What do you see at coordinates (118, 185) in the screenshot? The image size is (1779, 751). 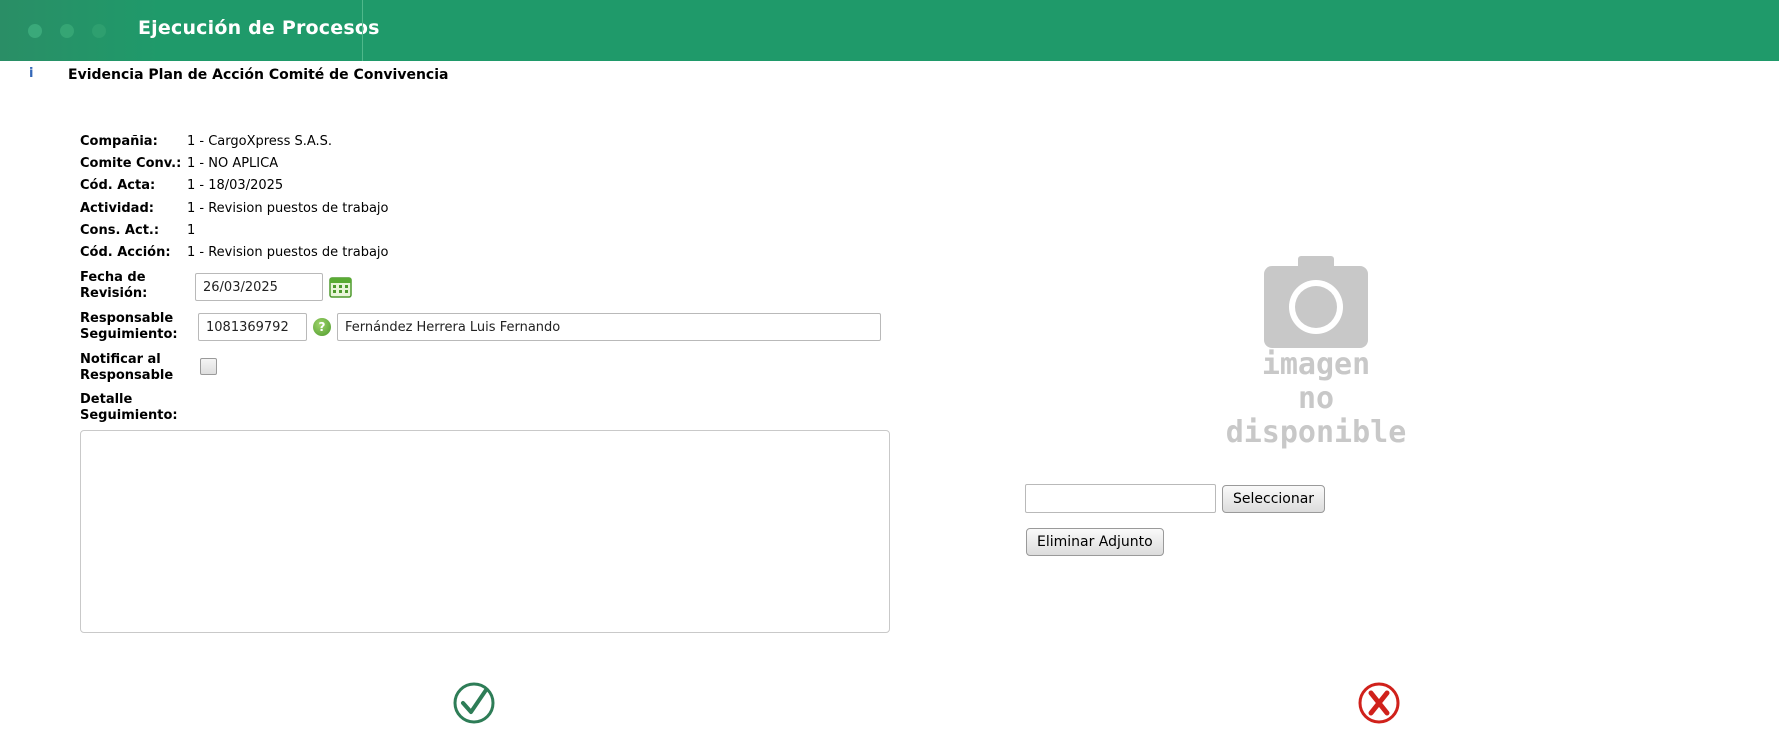 I see `info-label: Cód. Acta:` at bounding box center [118, 185].